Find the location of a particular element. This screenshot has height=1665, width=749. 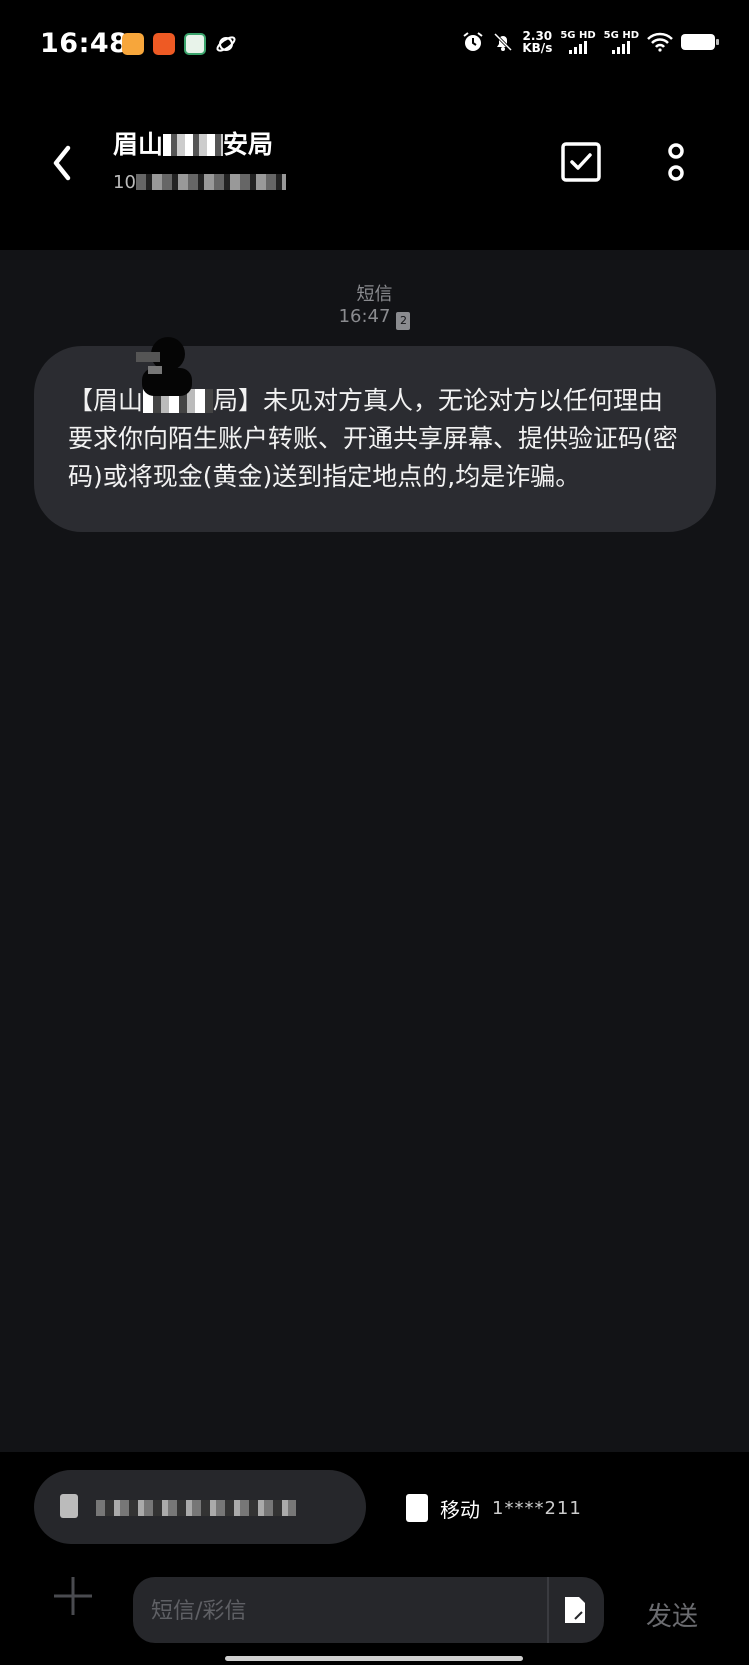

send-button: 发送 is located at coordinates (672, 1614).